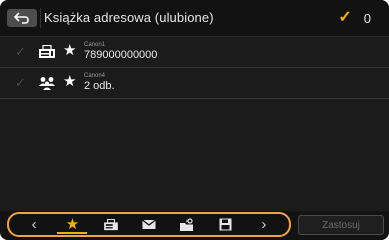  Describe the element at coordinates (99, 86) in the screenshot. I see `entry-value: 2 odb.` at that location.